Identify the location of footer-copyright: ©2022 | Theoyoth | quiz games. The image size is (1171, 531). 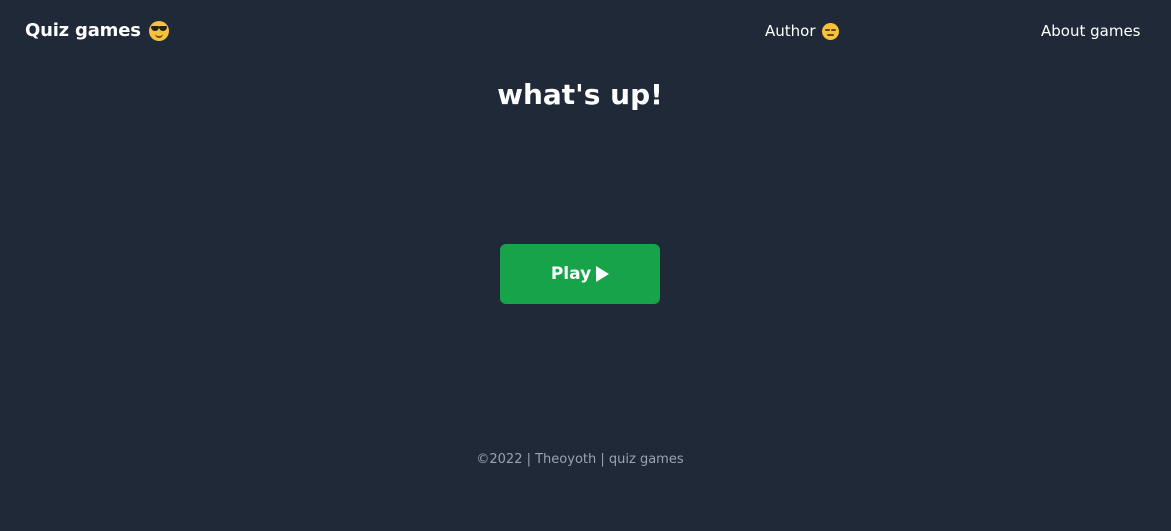
(580, 459).